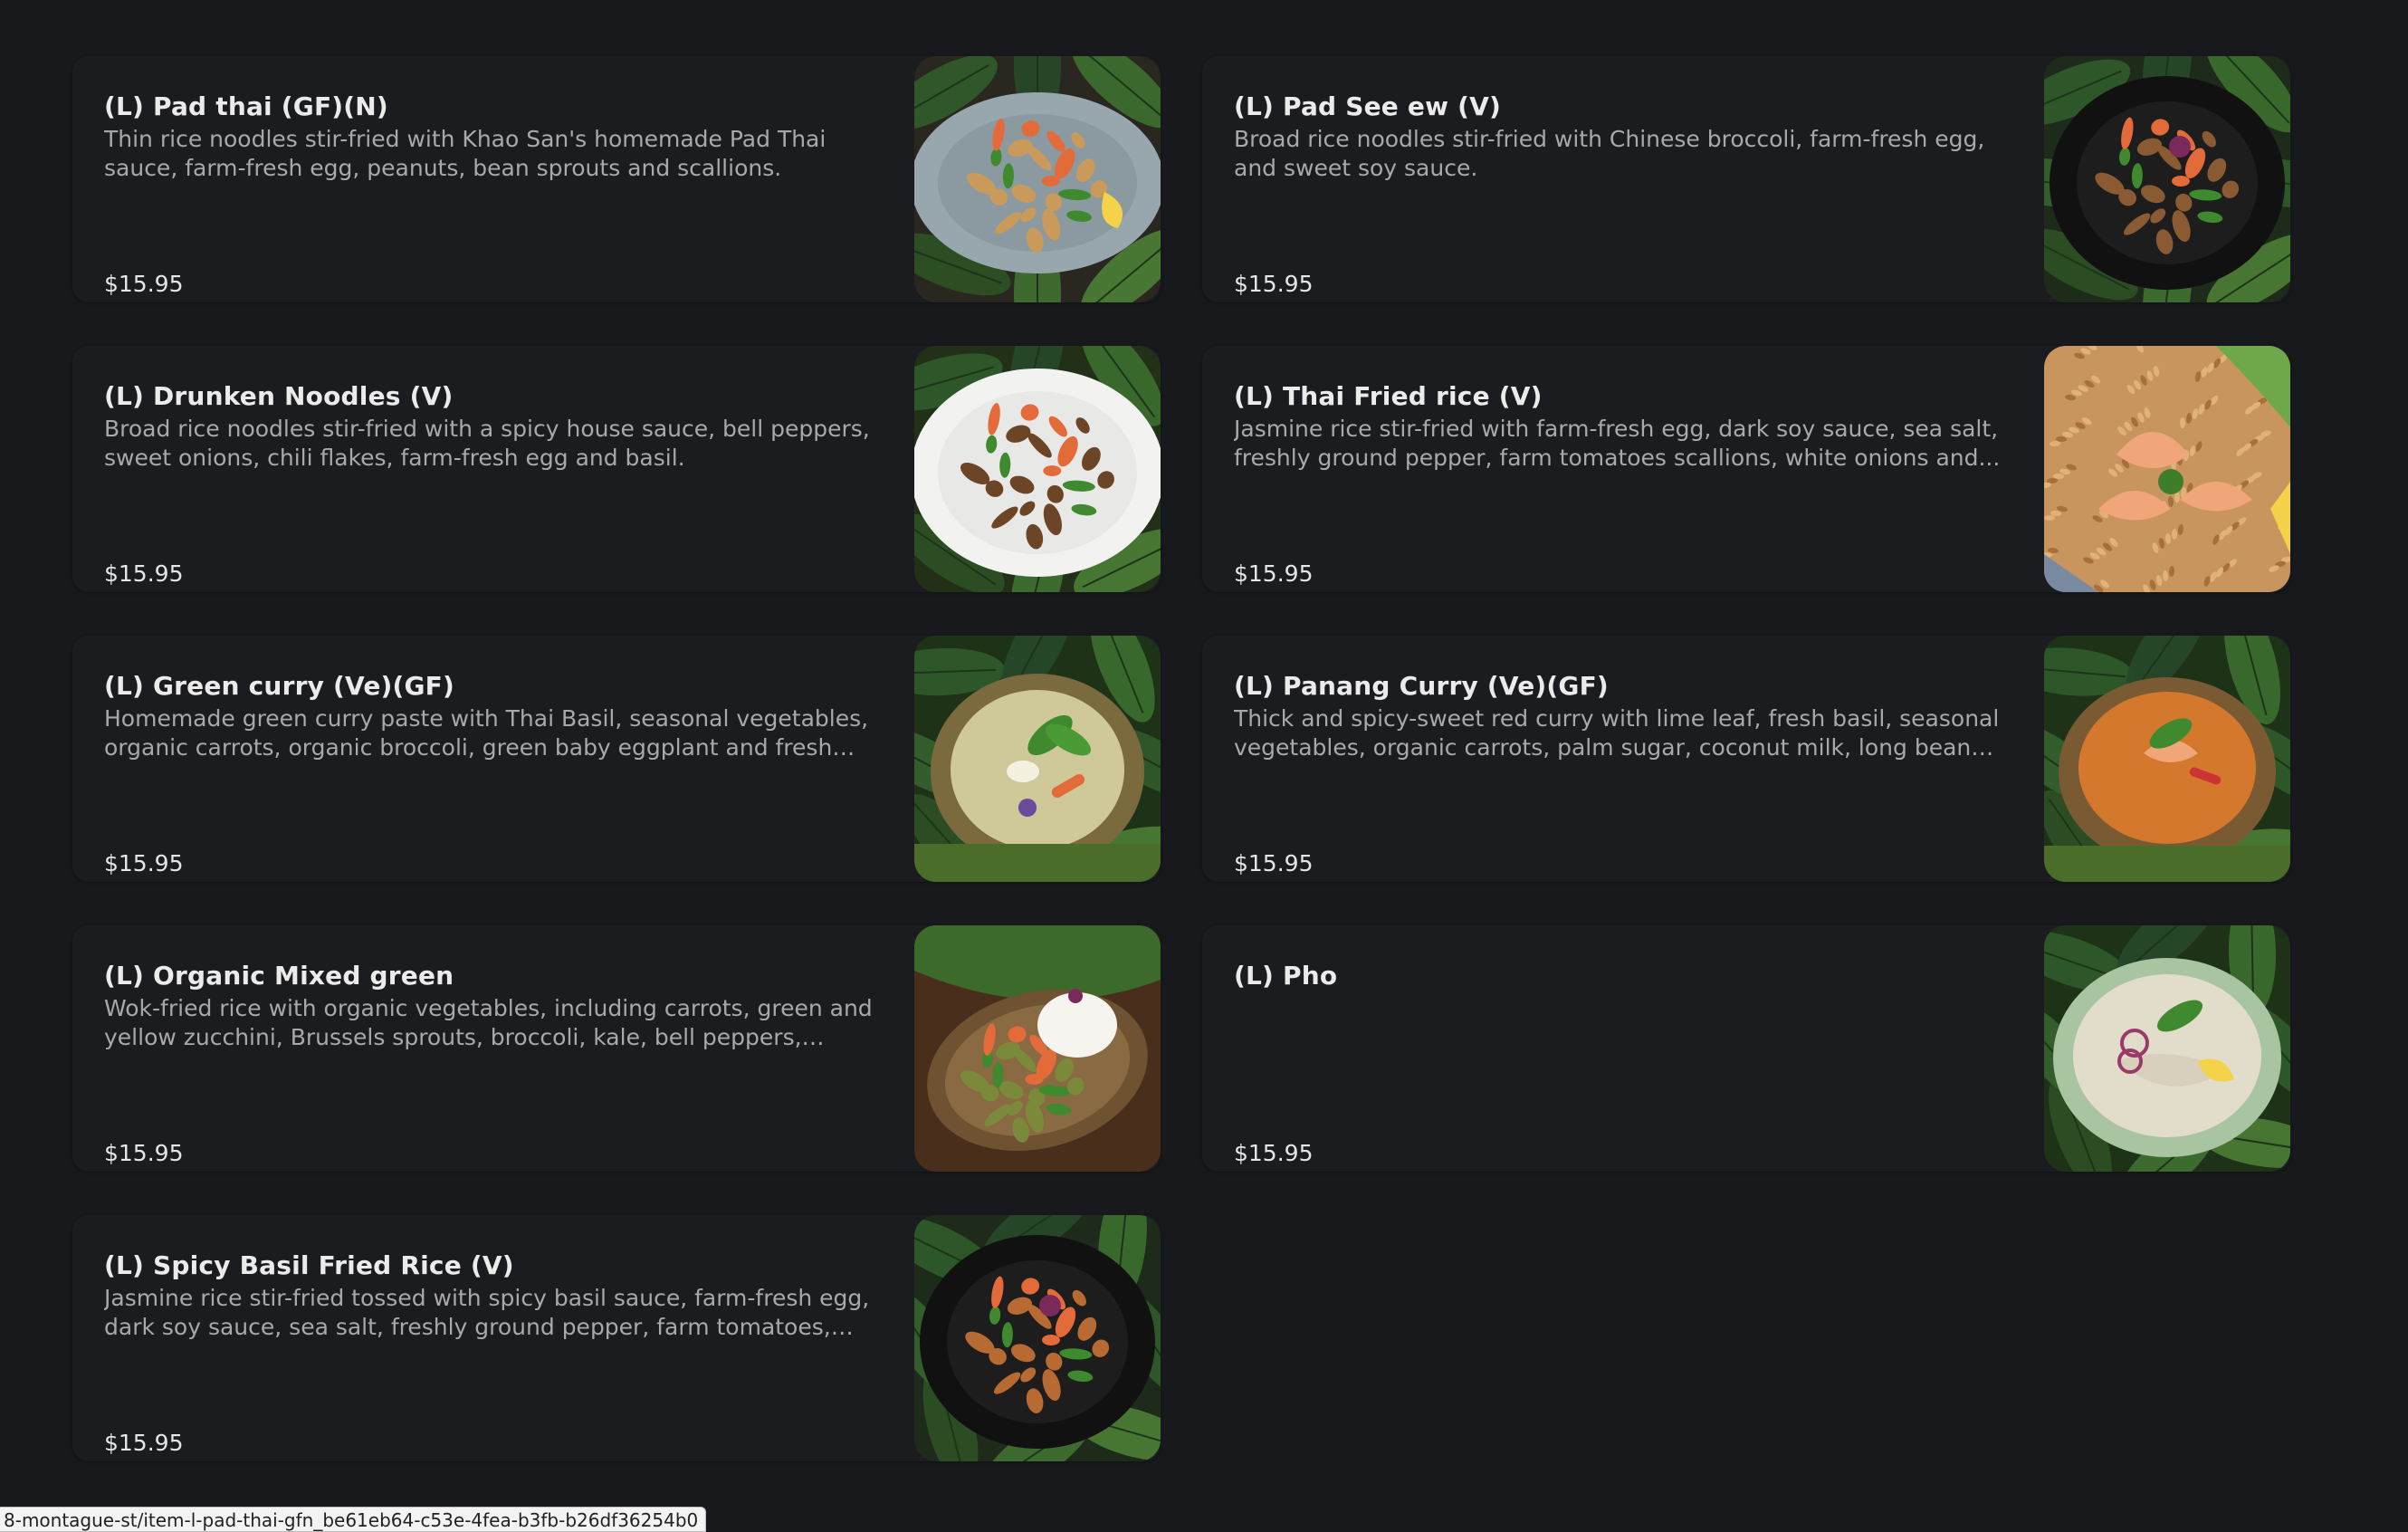 This screenshot has width=2408, height=1532. I want to click on menu-item-name: (L) Spicy Basil Fried Rice (V), so click(309, 1265).